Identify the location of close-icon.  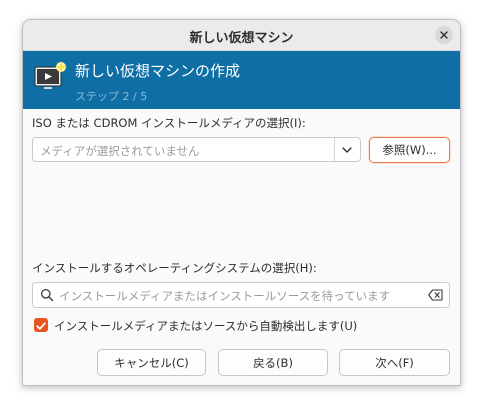
(444, 35).